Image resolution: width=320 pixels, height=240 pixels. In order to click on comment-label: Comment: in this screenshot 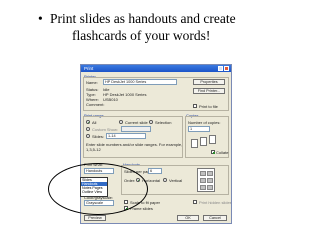, I will do `click(95, 104)`.